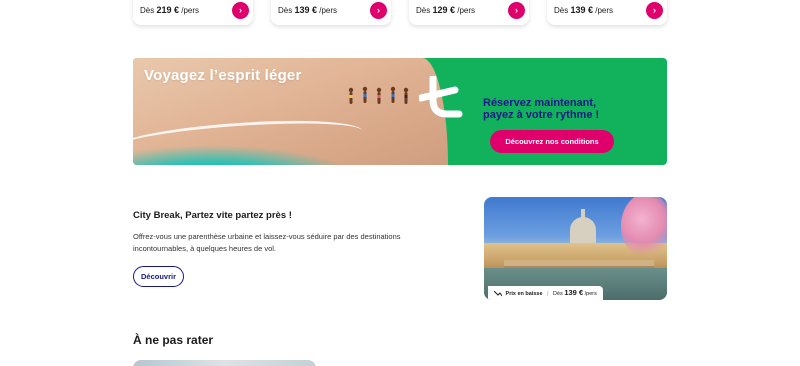  What do you see at coordinates (224, 363) in the screenshot?
I see `teaser-card-image` at bounding box center [224, 363].